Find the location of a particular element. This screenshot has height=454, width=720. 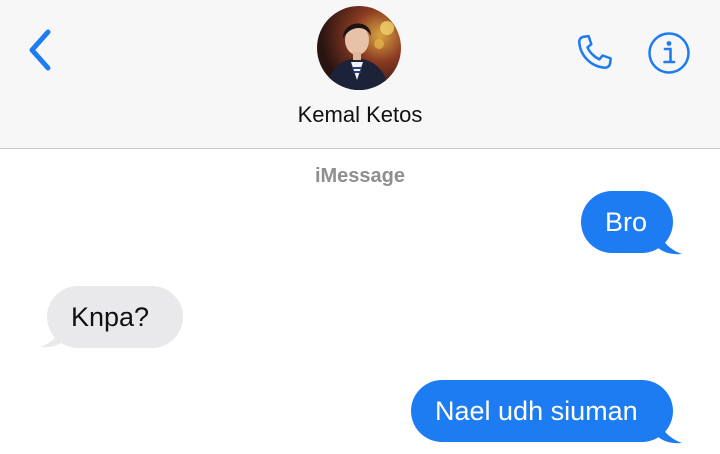

back-button is located at coordinates (40, 50).